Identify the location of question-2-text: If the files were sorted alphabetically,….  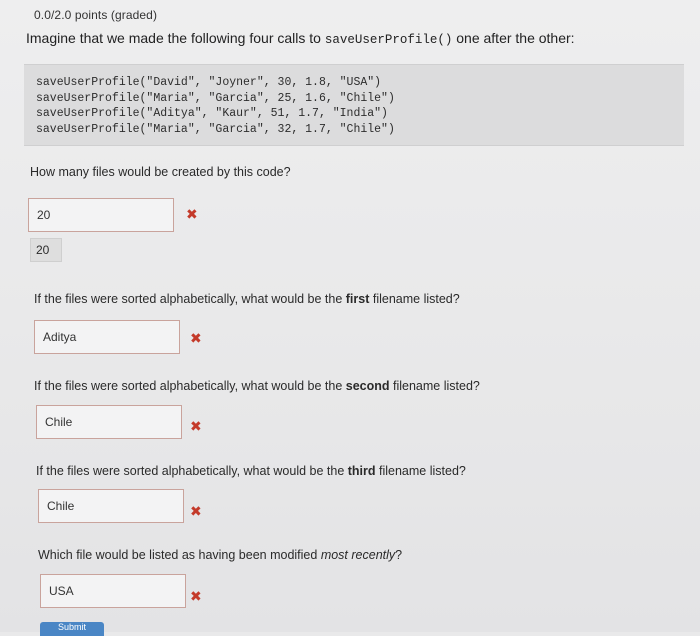
(247, 299).